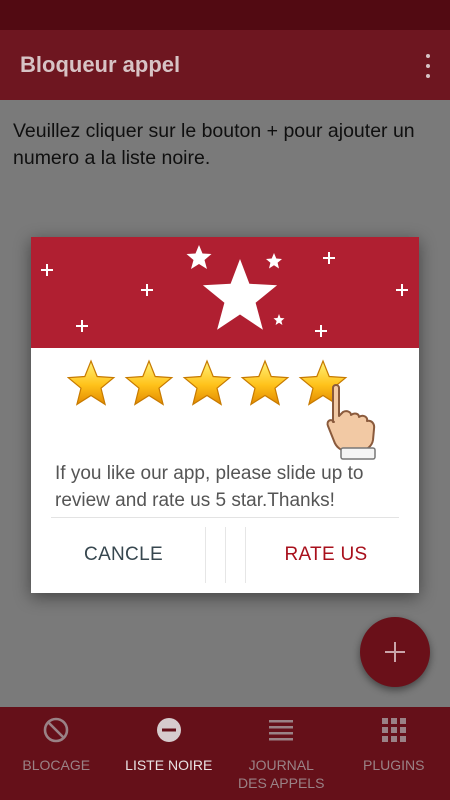 This screenshot has width=450, height=800. Describe the element at coordinates (56, 730) in the screenshot. I see `block-icon` at that location.